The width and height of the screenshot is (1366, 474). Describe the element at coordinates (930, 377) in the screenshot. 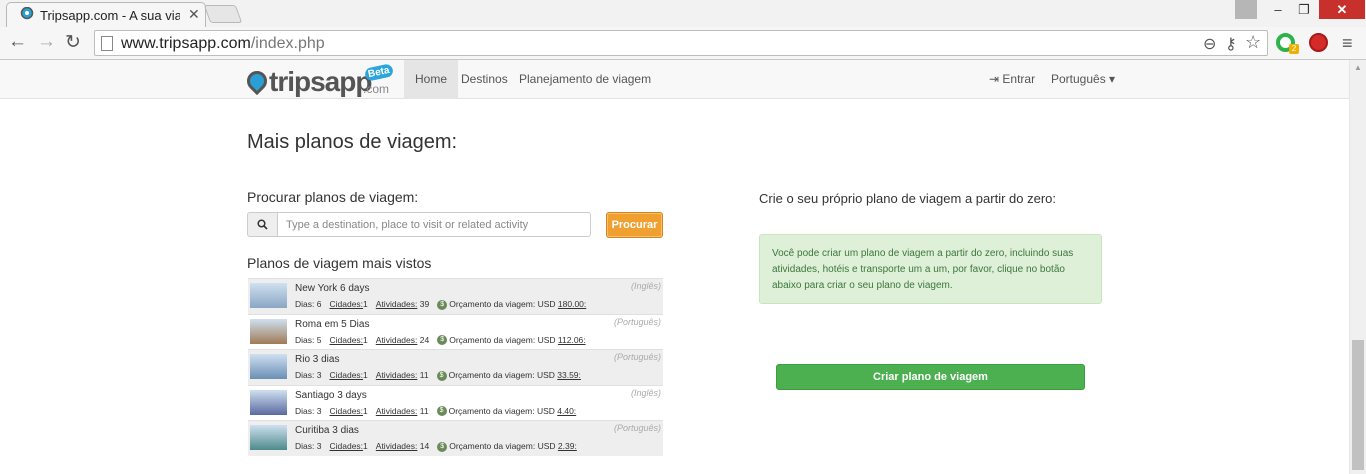

I see `create-plan-button: Criar plano de viagem` at that location.